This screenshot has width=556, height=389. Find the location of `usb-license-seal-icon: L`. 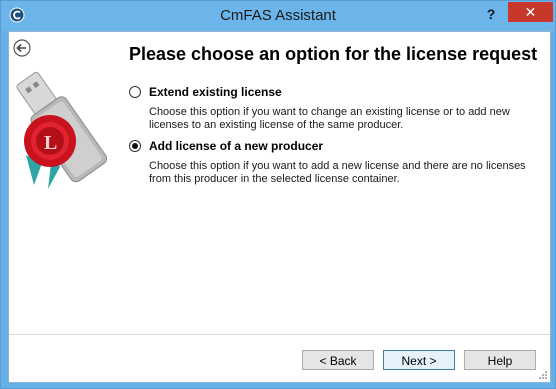

usb-license-seal-icon: L is located at coordinates (62, 130).